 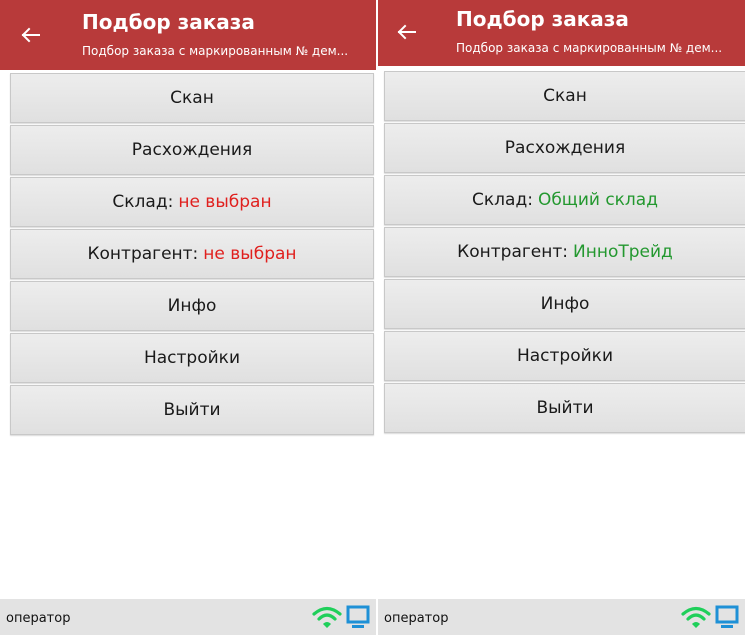 I want to click on counterparty-button: Контрагент: ИнноТрейд, so click(x=564, y=252).